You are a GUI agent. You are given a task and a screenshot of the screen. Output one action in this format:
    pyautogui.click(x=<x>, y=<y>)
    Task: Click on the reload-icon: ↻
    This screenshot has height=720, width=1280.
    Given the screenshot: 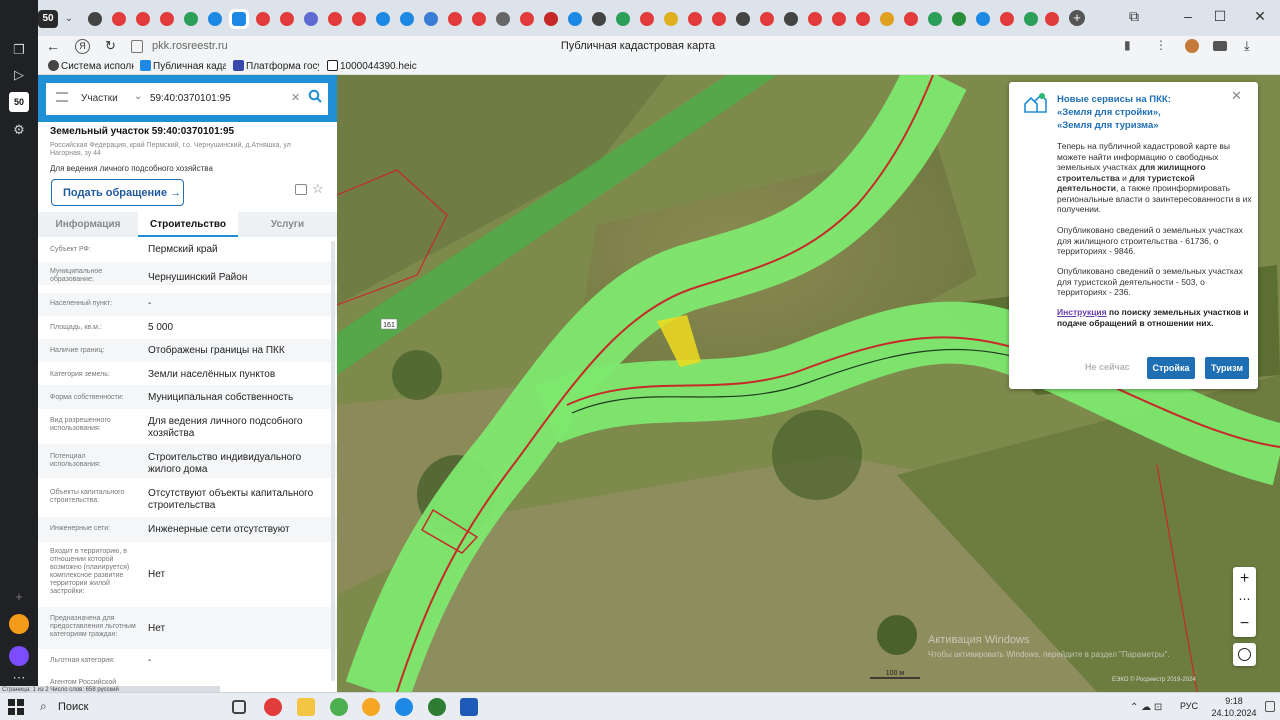 What is the action you would take?
    pyautogui.click(x=110, y=46)
    